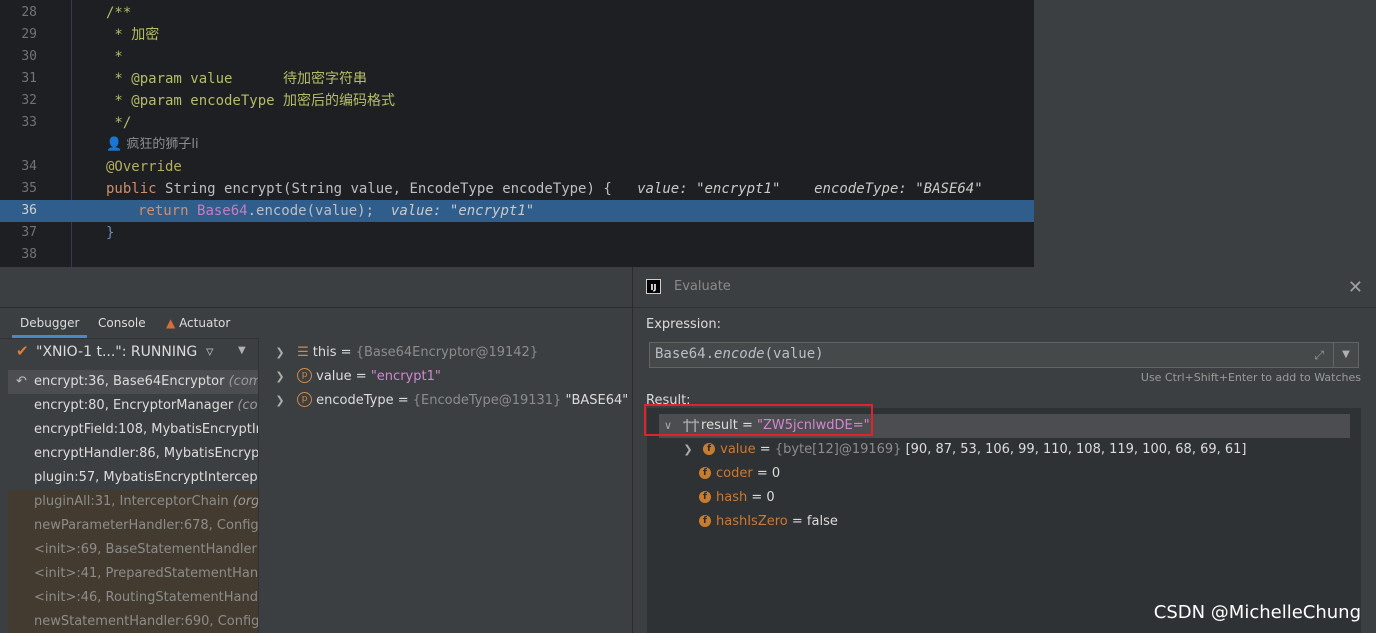 The height and width of the screenshot is (633, 1376). Describe the element at coordinates (29, 166) in the screenshot. I see `line-number: 34` at that location.